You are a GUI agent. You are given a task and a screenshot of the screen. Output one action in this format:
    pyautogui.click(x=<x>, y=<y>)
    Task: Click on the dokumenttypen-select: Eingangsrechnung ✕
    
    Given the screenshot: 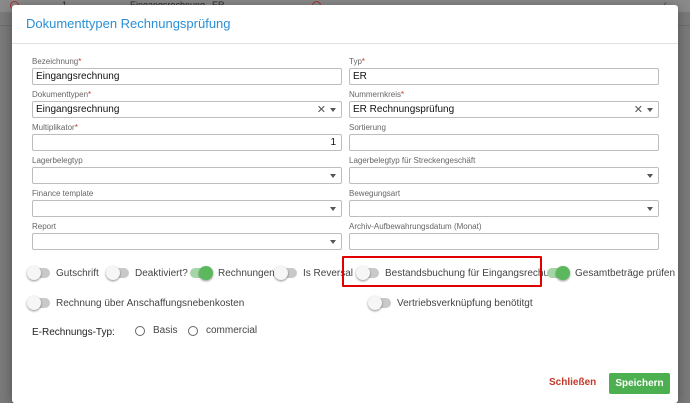 What is the action you would take?
    pyautogui.click(x=187, y=109)
    